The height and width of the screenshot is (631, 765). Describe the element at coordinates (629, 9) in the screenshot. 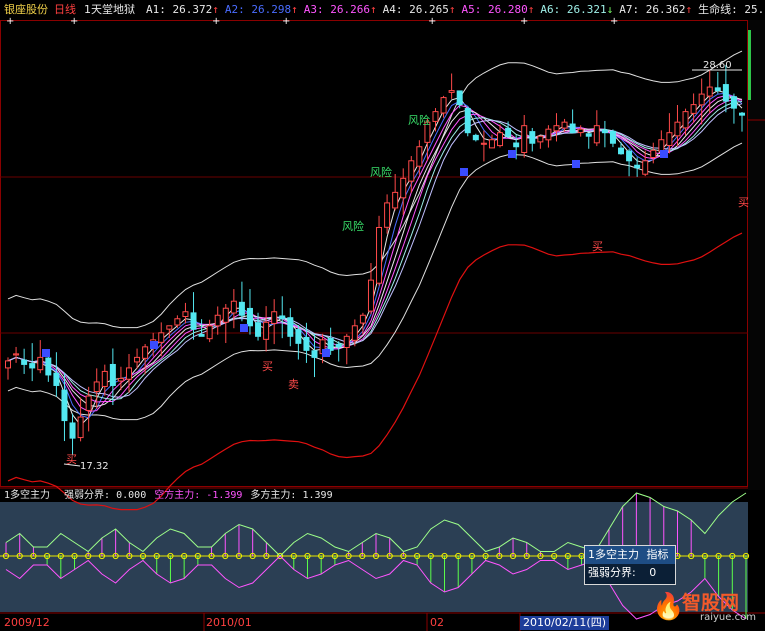

I see `ma-label: A7:` at that location.